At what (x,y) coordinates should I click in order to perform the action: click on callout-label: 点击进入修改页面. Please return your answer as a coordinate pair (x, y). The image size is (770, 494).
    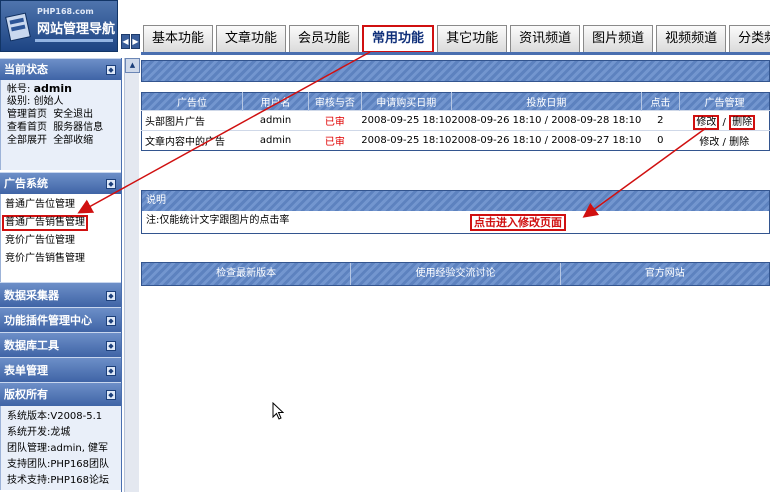
    Looking at the image, I should click on (518, 222).